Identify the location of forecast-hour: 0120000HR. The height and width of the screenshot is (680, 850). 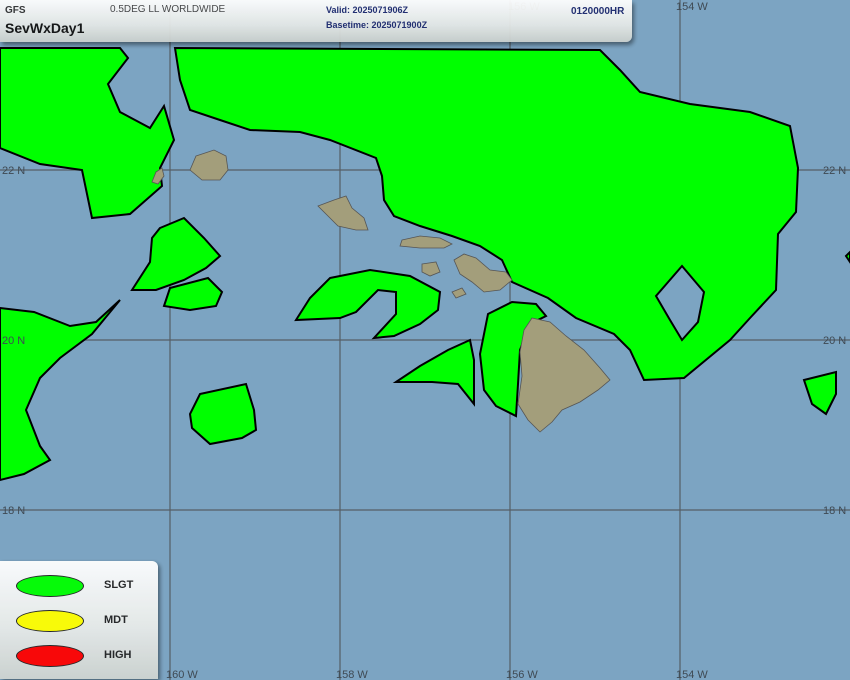
(598, 11).